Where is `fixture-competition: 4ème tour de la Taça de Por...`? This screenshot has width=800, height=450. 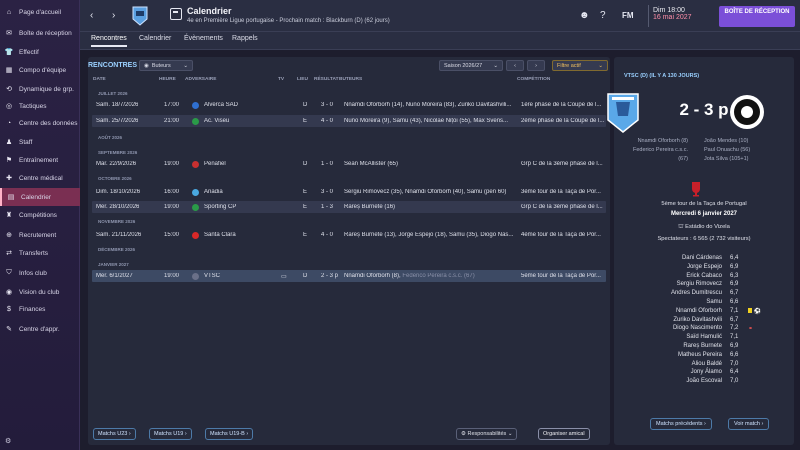
fixture-competition: 4ème tour de la Taça de Por... is located at coordinates (561, 235).